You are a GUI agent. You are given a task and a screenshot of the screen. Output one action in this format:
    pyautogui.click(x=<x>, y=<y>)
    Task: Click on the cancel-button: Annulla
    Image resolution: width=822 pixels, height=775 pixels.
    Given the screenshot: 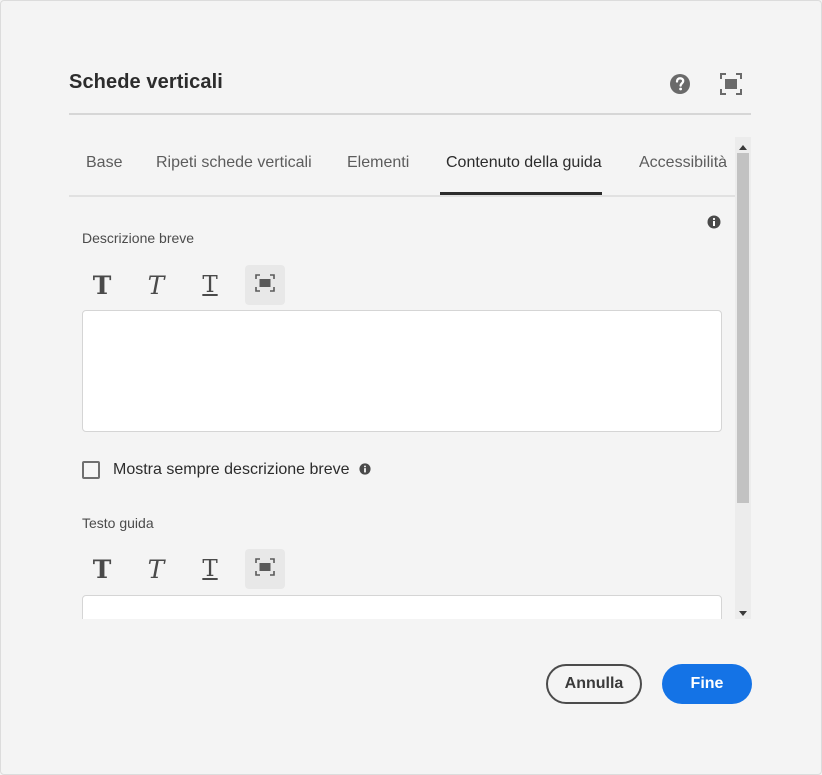 What is the action you would take?
    pyautogui.click(x=594, y=684)
    